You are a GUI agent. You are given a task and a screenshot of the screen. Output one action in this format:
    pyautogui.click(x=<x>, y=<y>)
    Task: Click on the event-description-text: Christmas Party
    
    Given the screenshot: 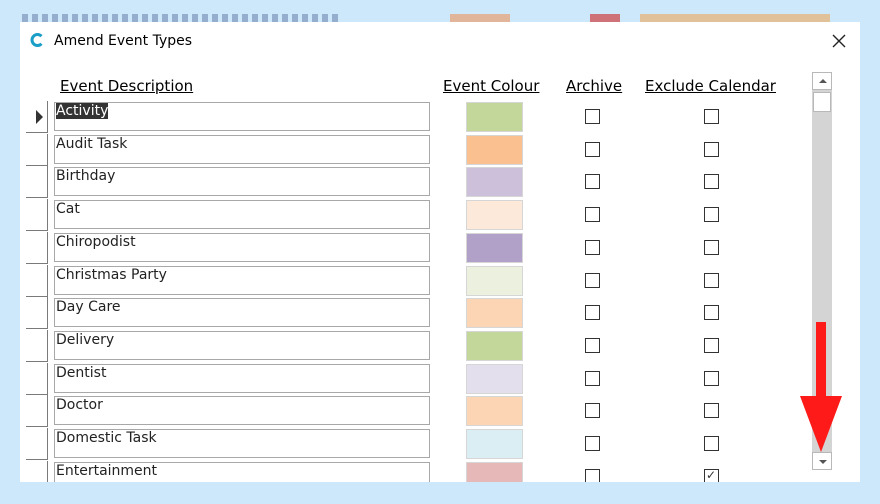 What is the action you would take?
    pyautogui.click(x=111, y=274)
    